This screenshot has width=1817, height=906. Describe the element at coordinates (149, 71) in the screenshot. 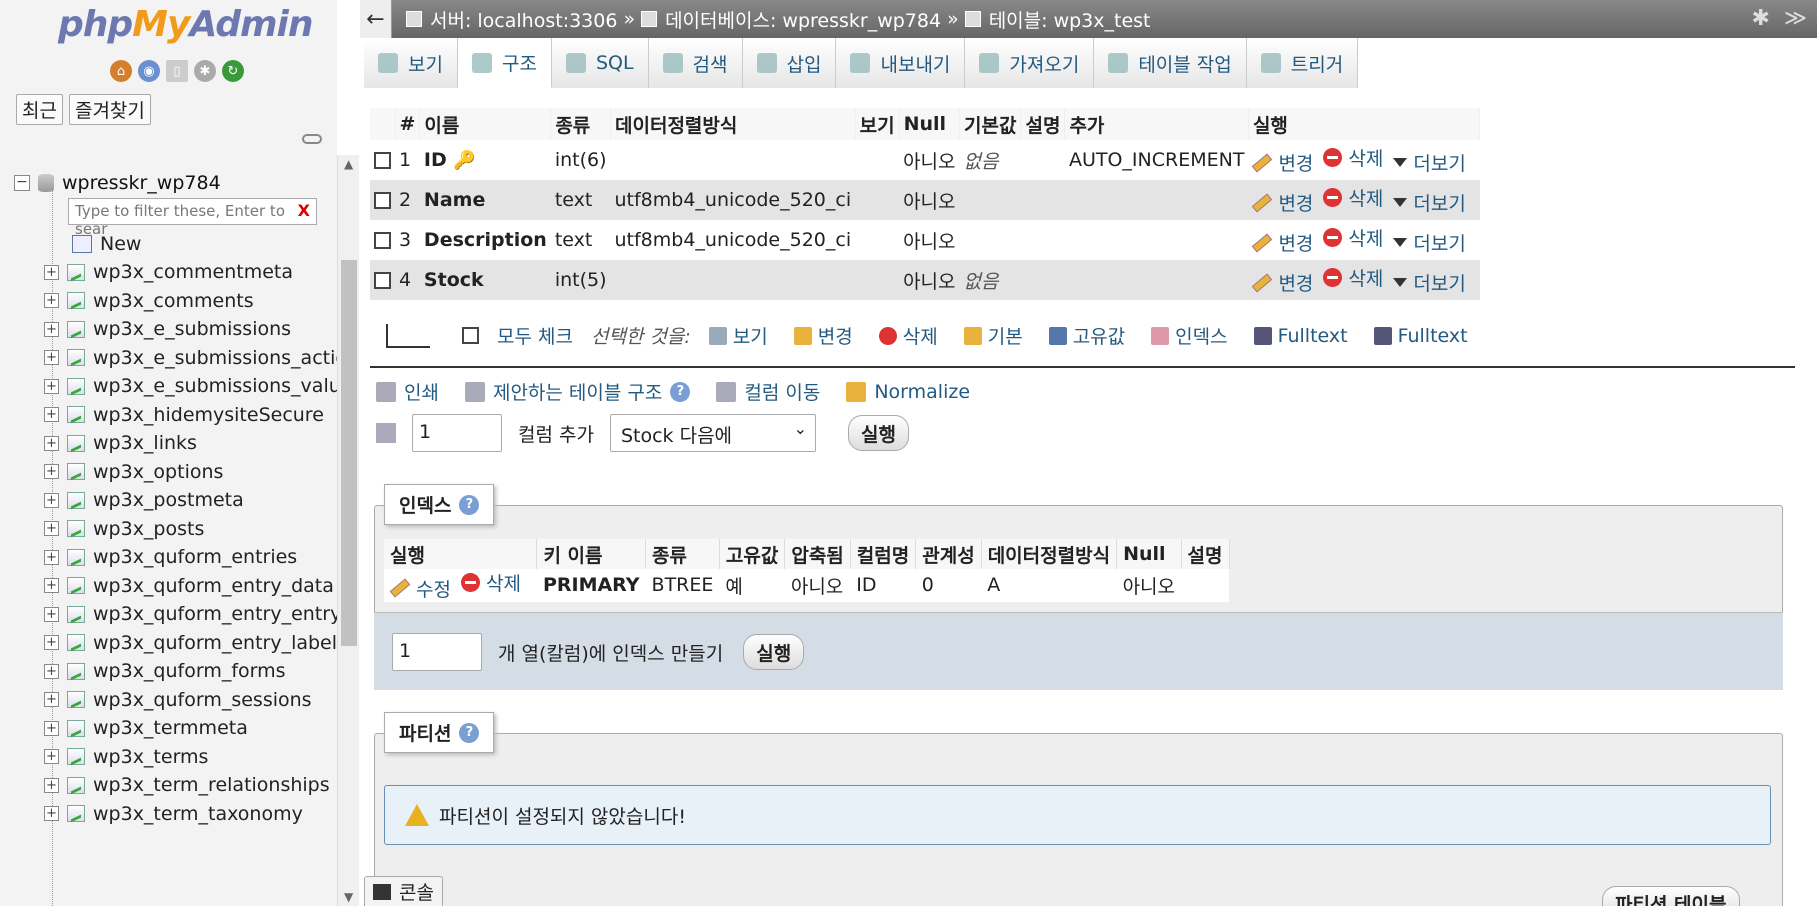

I see `logout-icon: ◉` at that location.